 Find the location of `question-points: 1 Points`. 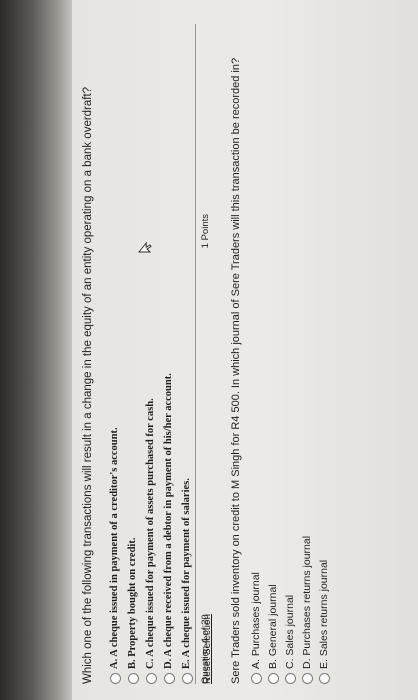

question-points: 1 Points is located at coordinates (205, 231).